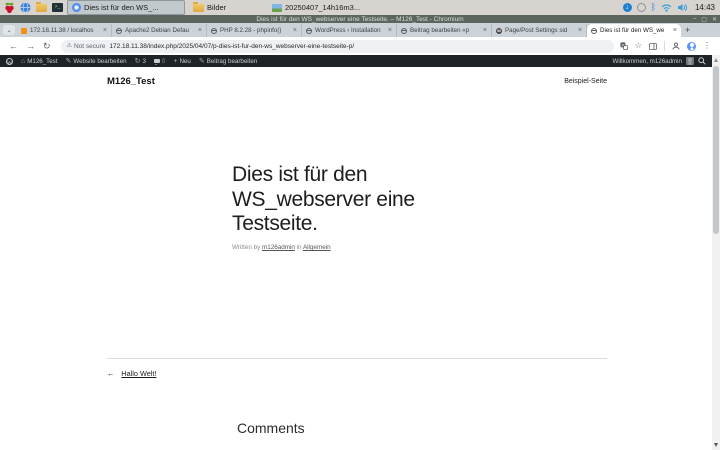 This screenshot has height=450, width=720. Describe the element at coordinates (299, 247) in the screenshot. I see `byline-in: in` at that location.